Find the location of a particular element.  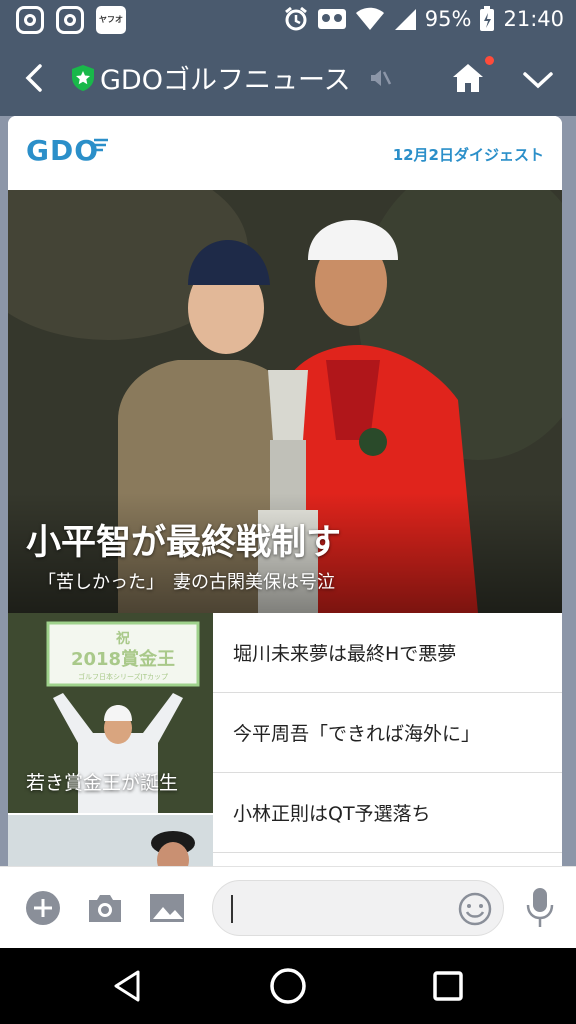

wifi-icon is located at coordinates (369, 18).